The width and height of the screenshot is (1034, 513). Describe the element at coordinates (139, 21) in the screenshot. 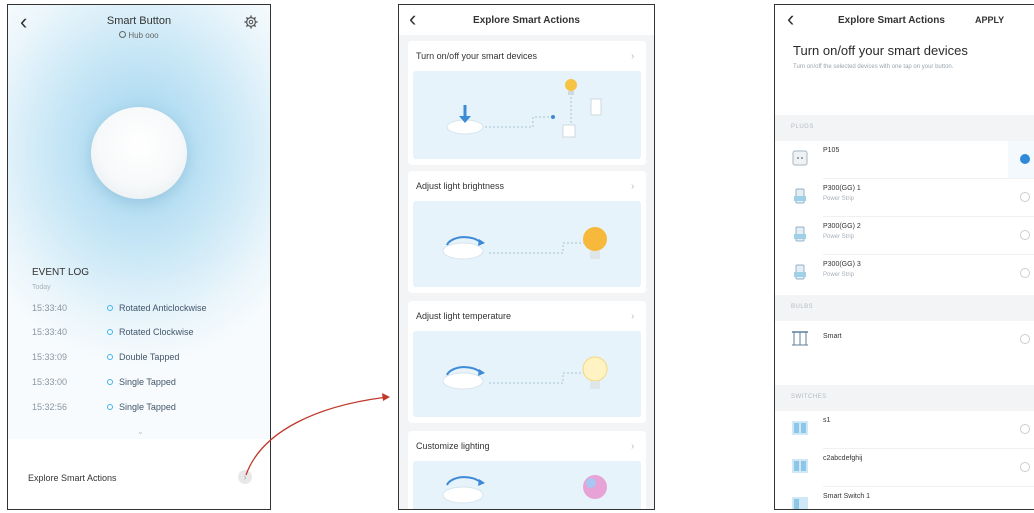

I see `page-title: Smart Button` at that location.